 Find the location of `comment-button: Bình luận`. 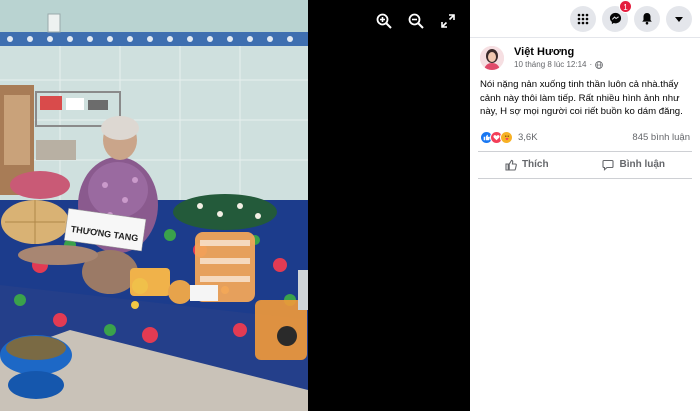

comment-button: Bình luận is located at coordinates (633, 165).